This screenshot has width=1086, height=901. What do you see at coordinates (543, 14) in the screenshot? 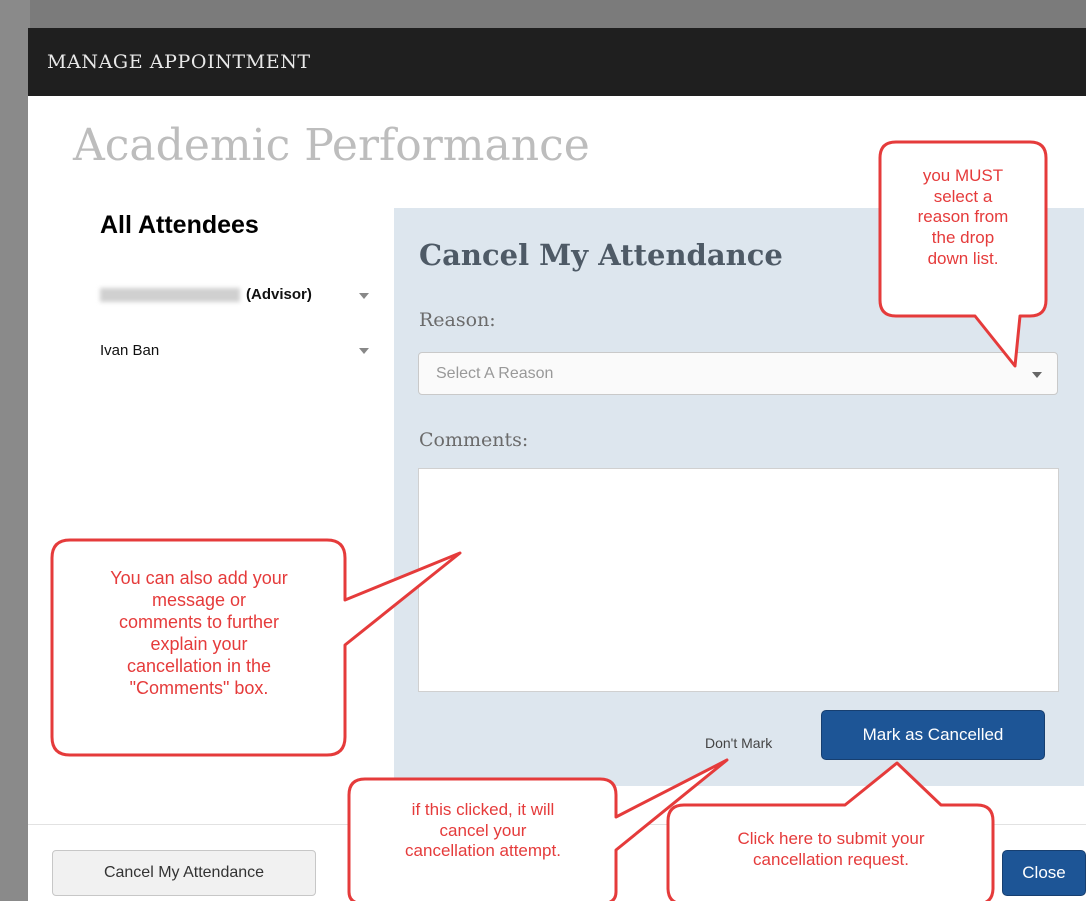
I see `background-overlay` at bounding box center [543, 14].